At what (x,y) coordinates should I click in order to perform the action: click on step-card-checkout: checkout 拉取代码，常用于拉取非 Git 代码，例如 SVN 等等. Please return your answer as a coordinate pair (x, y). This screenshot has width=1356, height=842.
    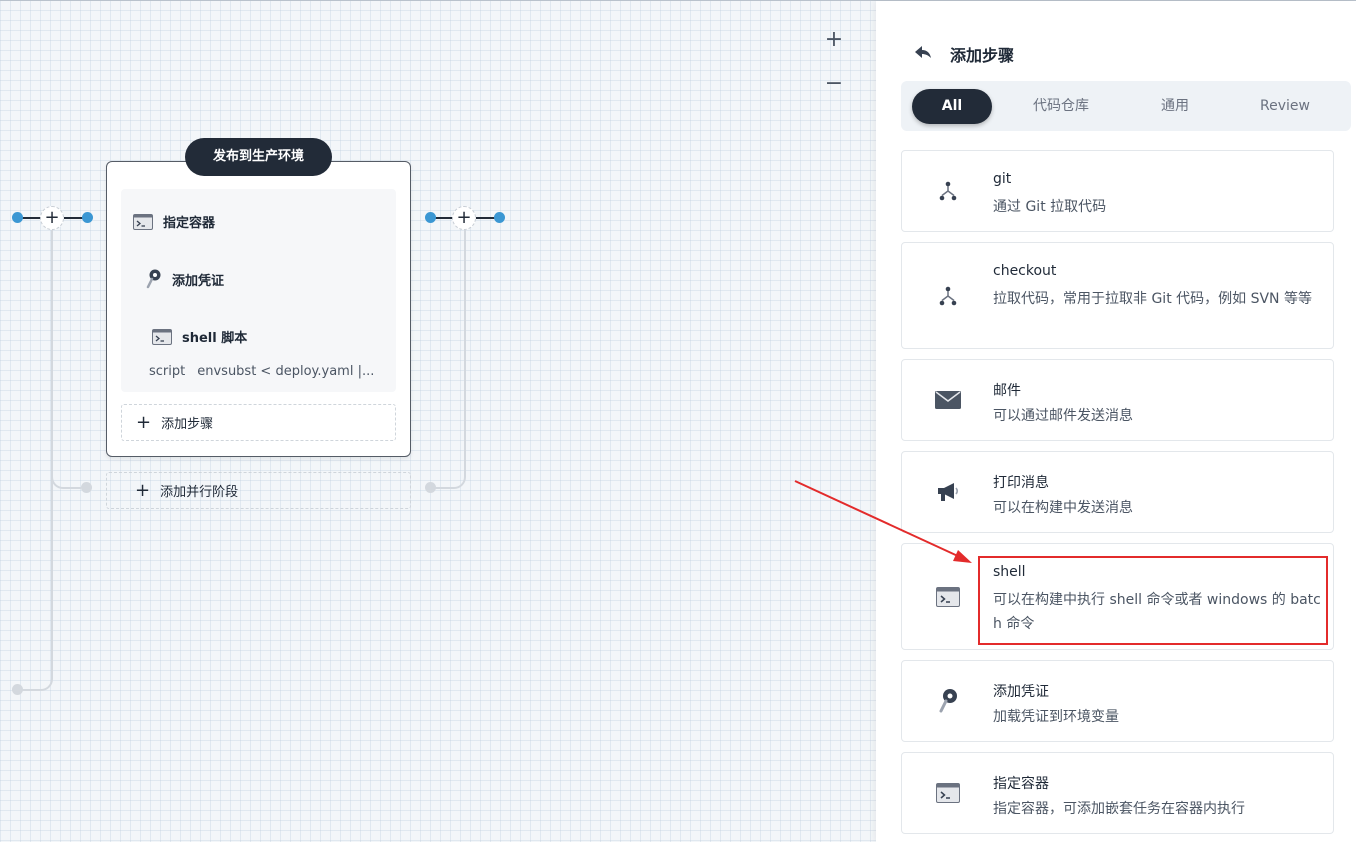
    Looking at the image, I should click on (1117, 295).